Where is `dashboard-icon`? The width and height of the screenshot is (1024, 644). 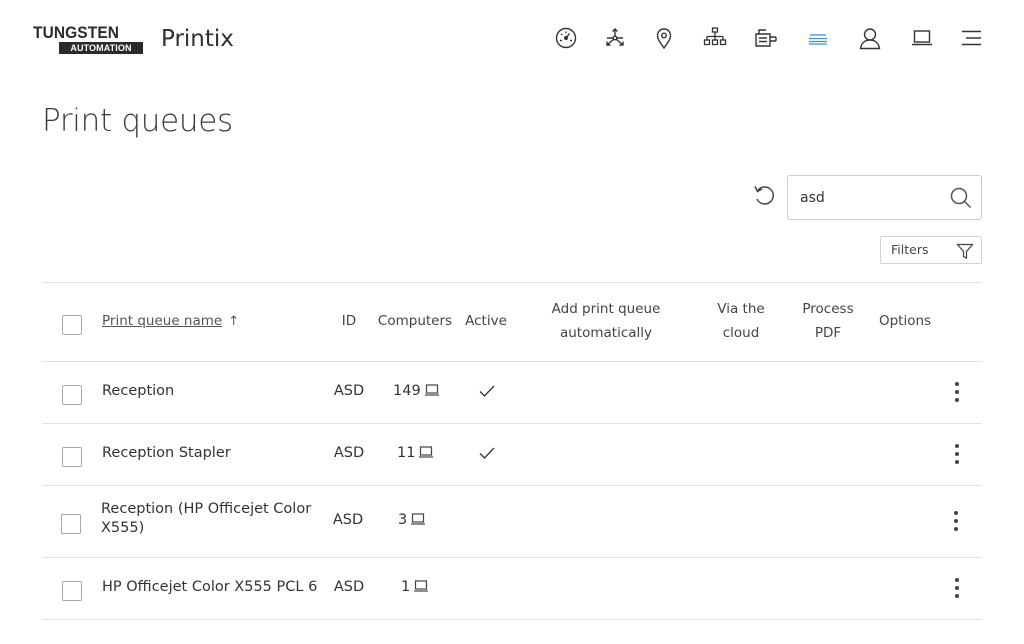 dashboard-icon is located at coordinates (566, 38).